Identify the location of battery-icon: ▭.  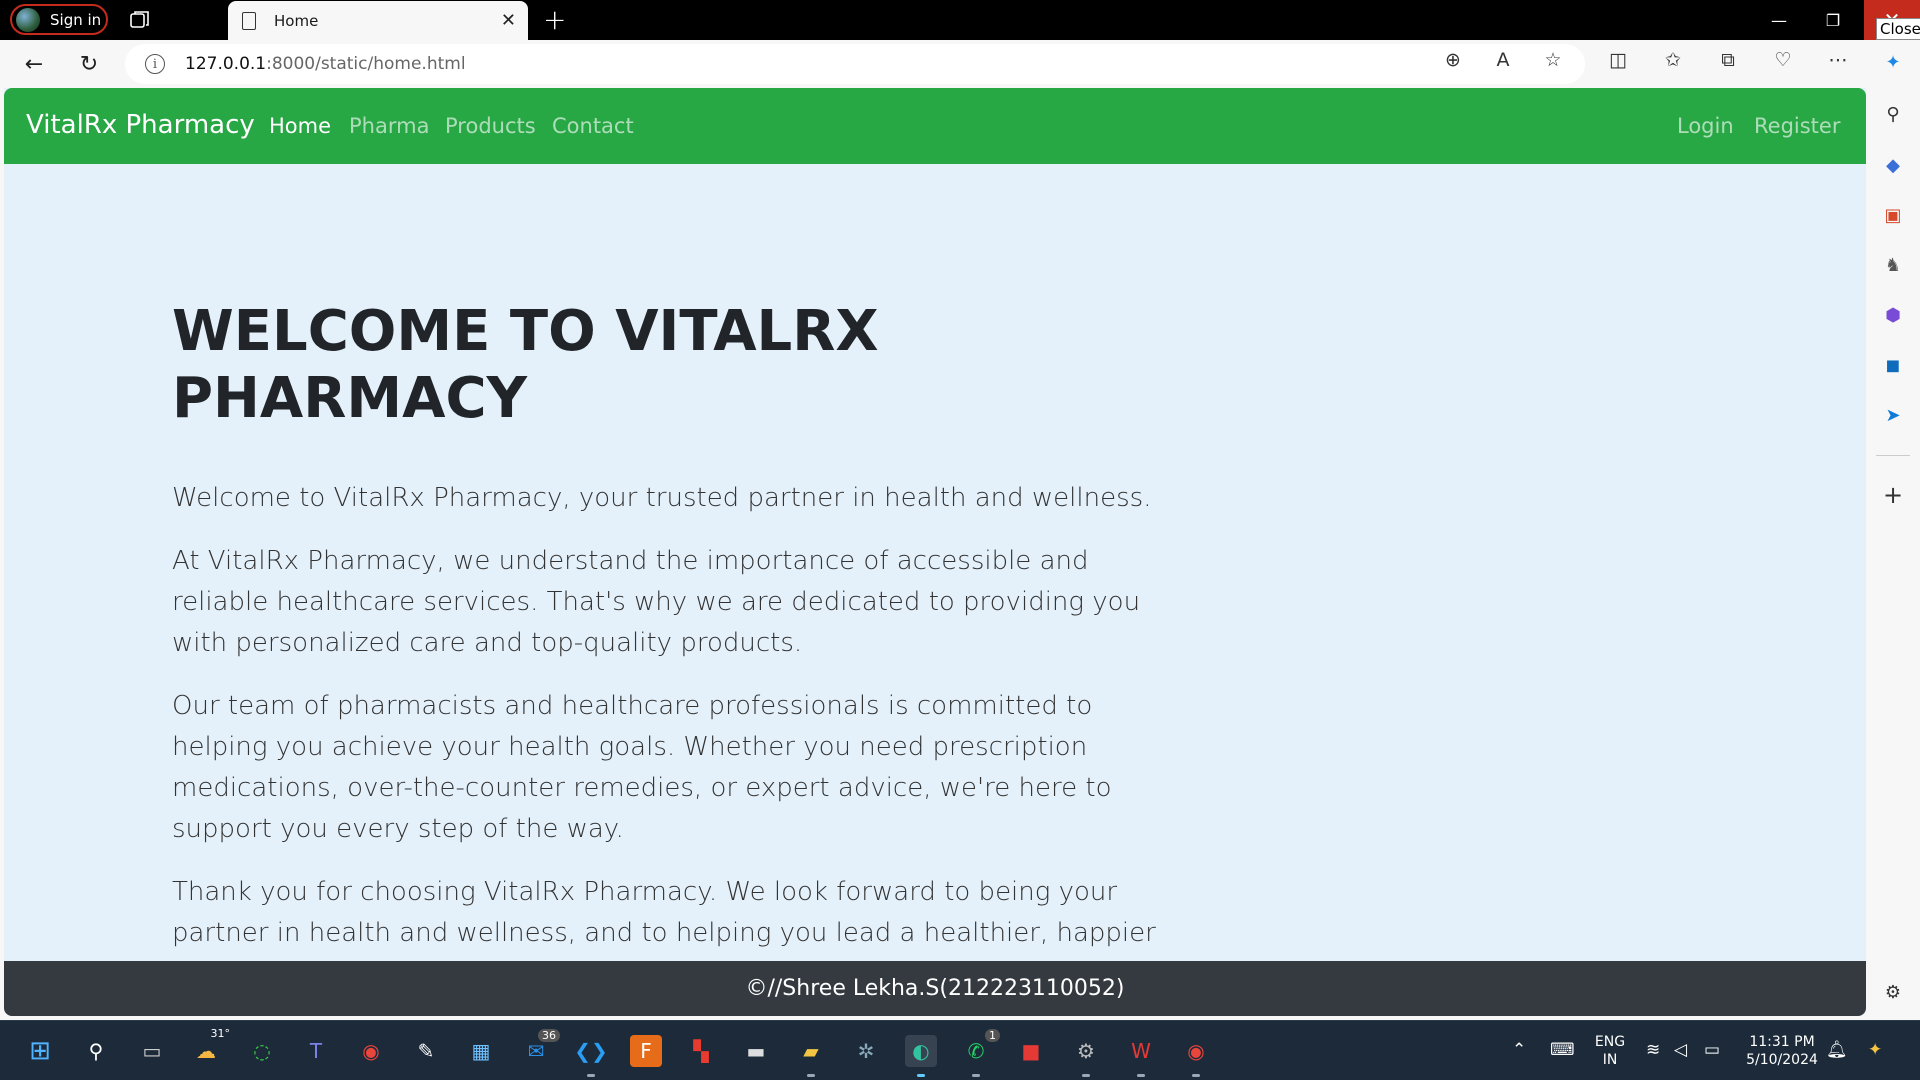
(1712, 1050).